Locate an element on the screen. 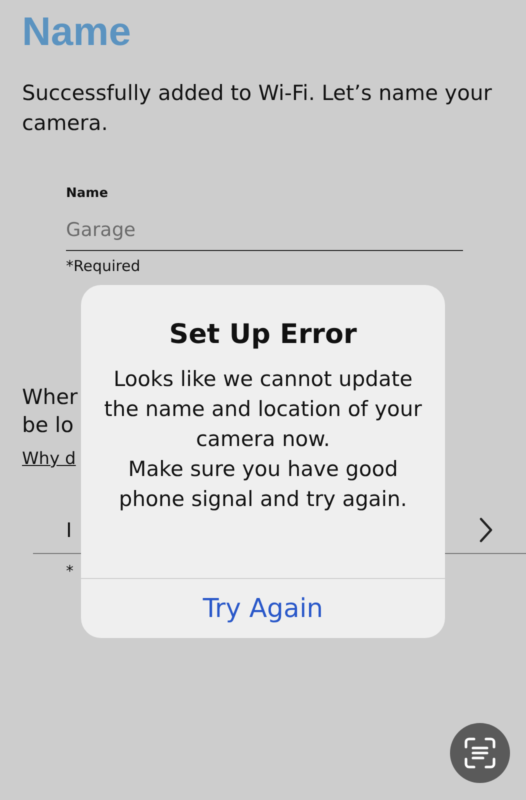 This screenshot has height=800, width=526. section-text: Wher is located at coordinates (50, 397).